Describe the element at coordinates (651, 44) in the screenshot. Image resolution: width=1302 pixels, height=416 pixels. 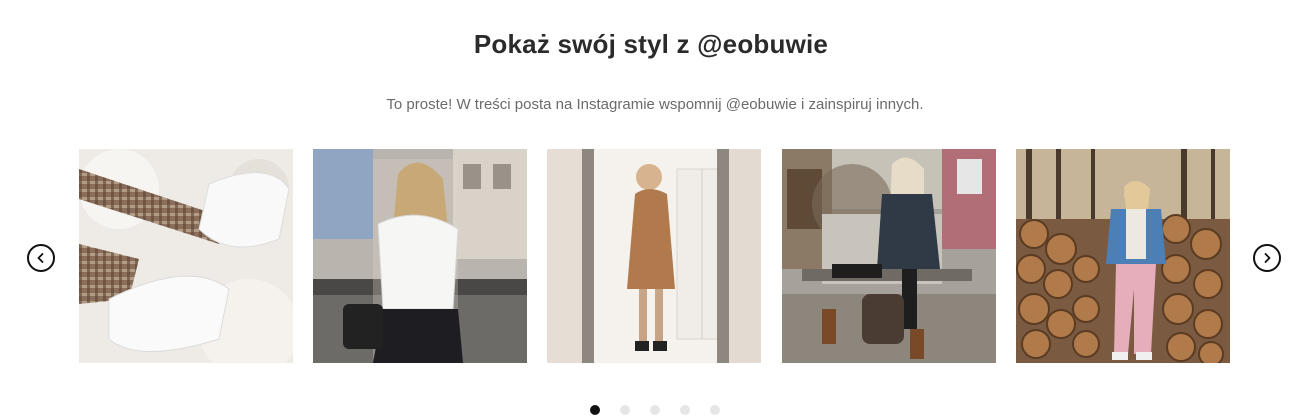
I see `section-title: Pokaż swój styl z @eobuwie` at that location.